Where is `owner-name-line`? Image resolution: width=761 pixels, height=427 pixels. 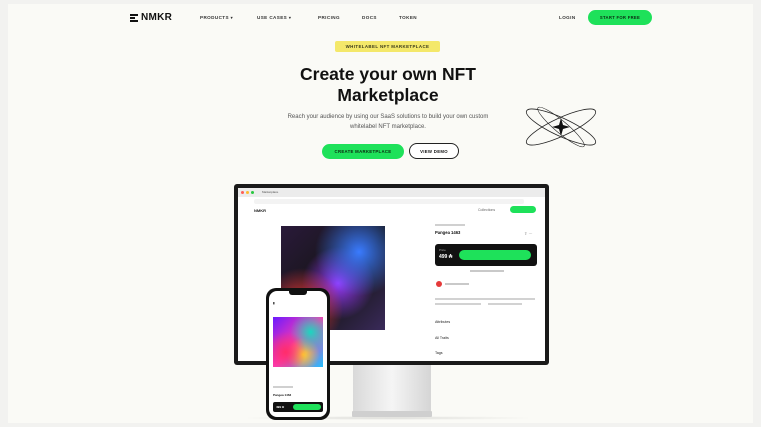
owner-name-line is located at coordinates (457, 284).